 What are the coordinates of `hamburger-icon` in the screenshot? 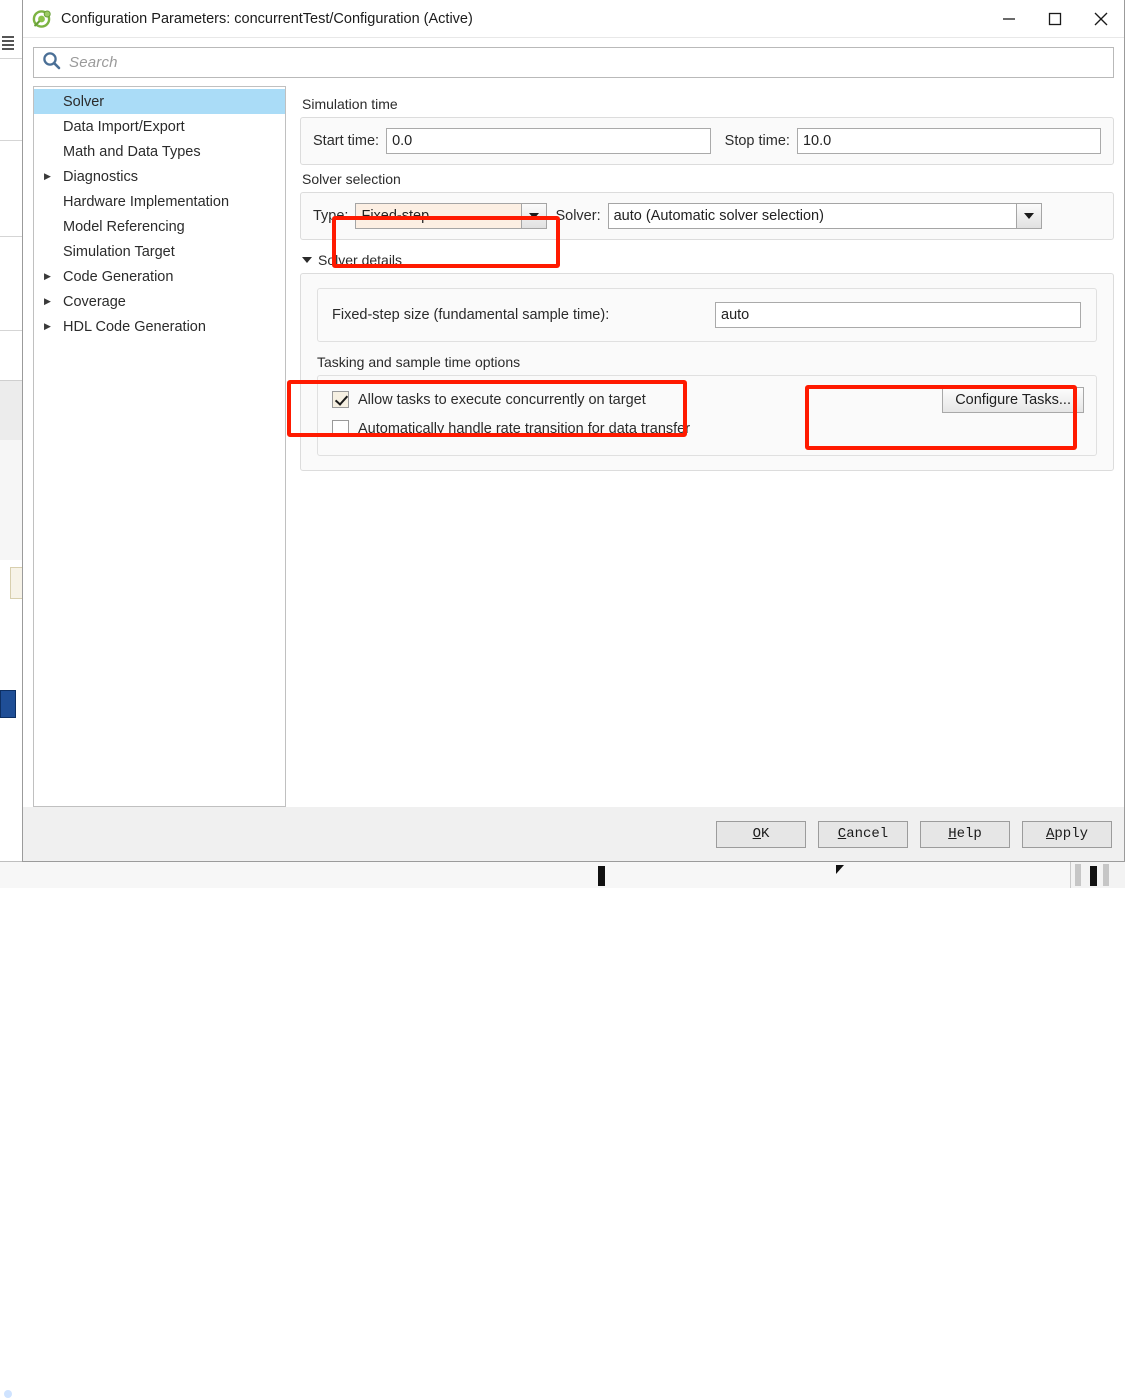 It's located at (8, 43).